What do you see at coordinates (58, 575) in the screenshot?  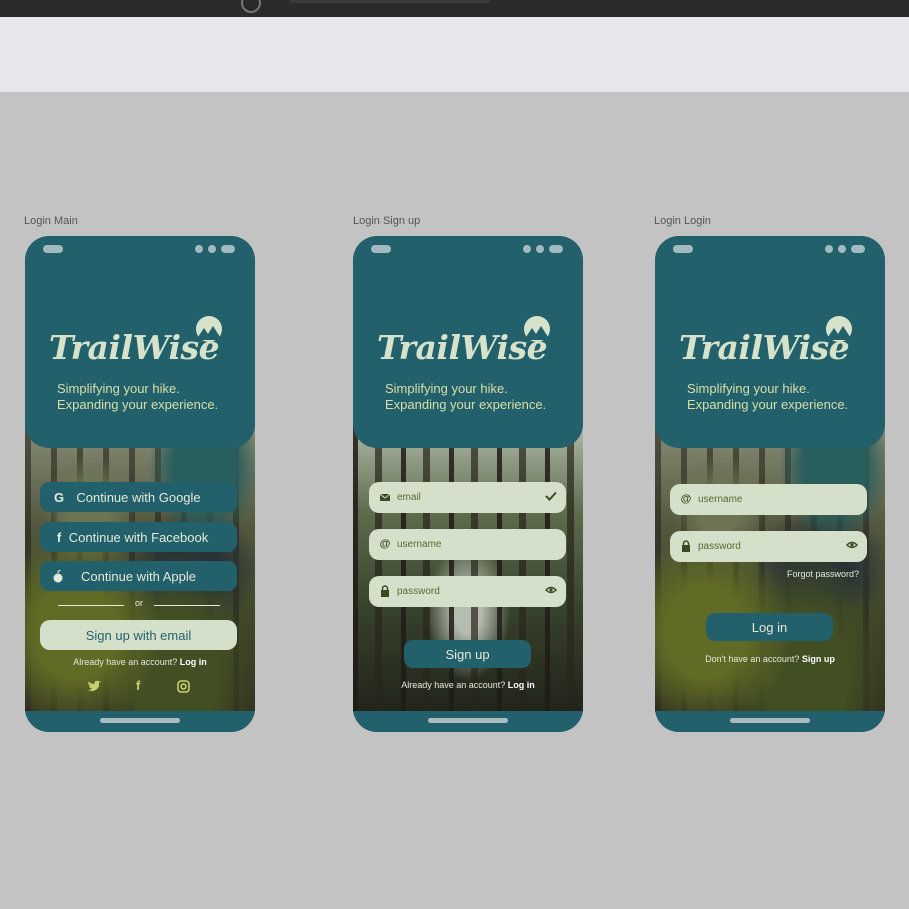 I see `apple-icon` at bounding box center [58, 575].